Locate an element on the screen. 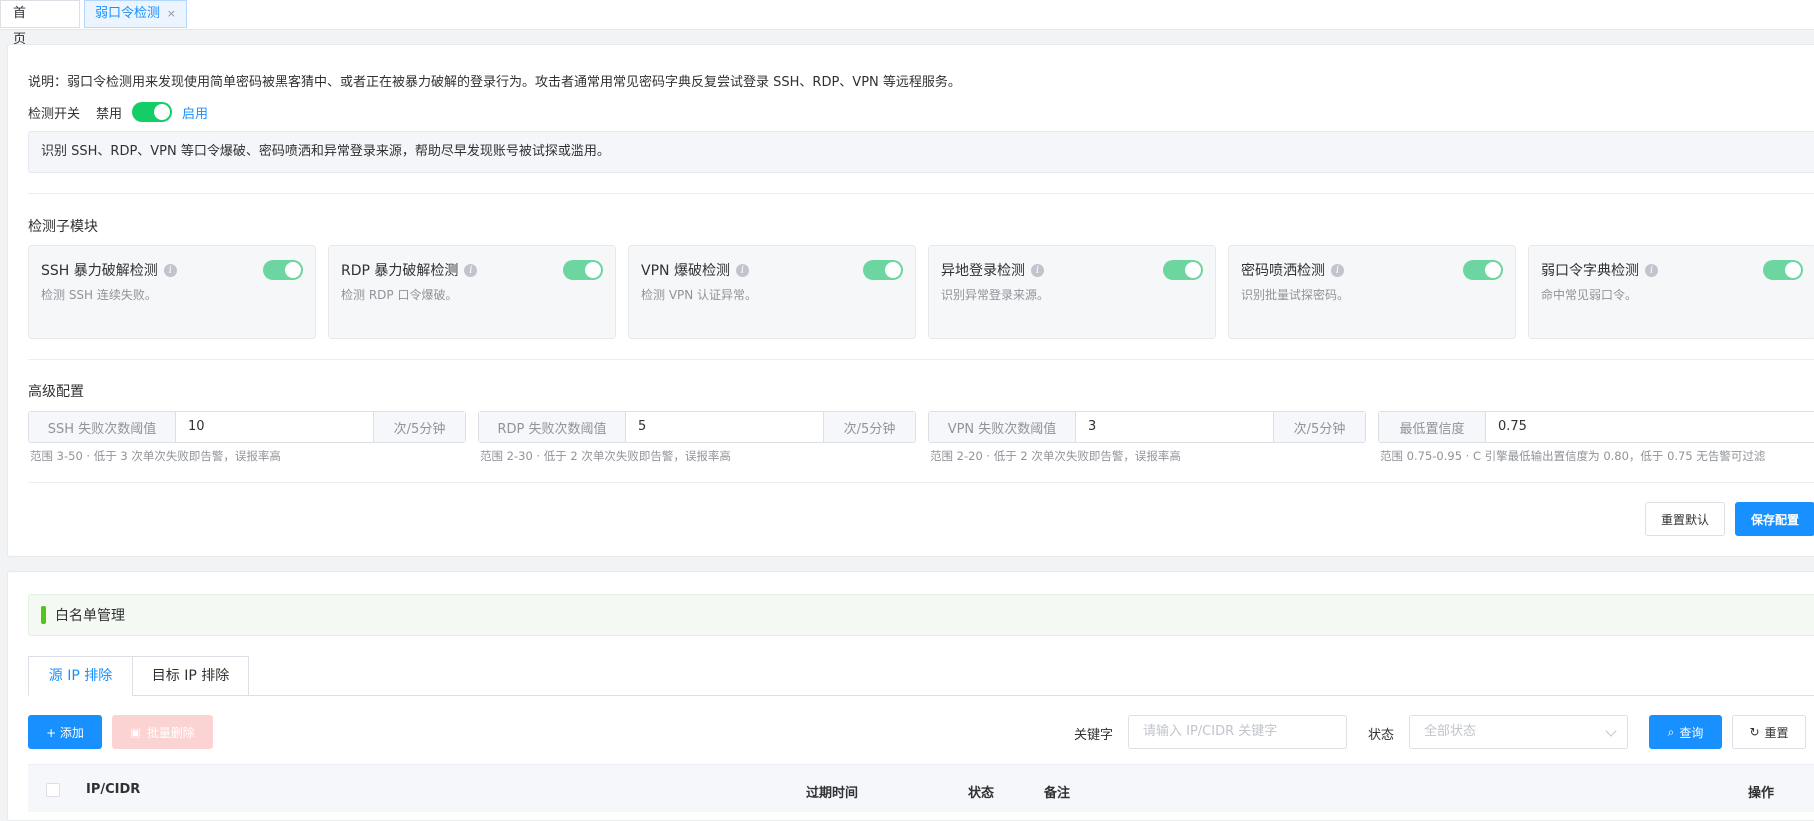 Image resolution: width=1814 pixels, height=821 pixels. keyword-label: 关键字 is located at coordinates (1094, 735).